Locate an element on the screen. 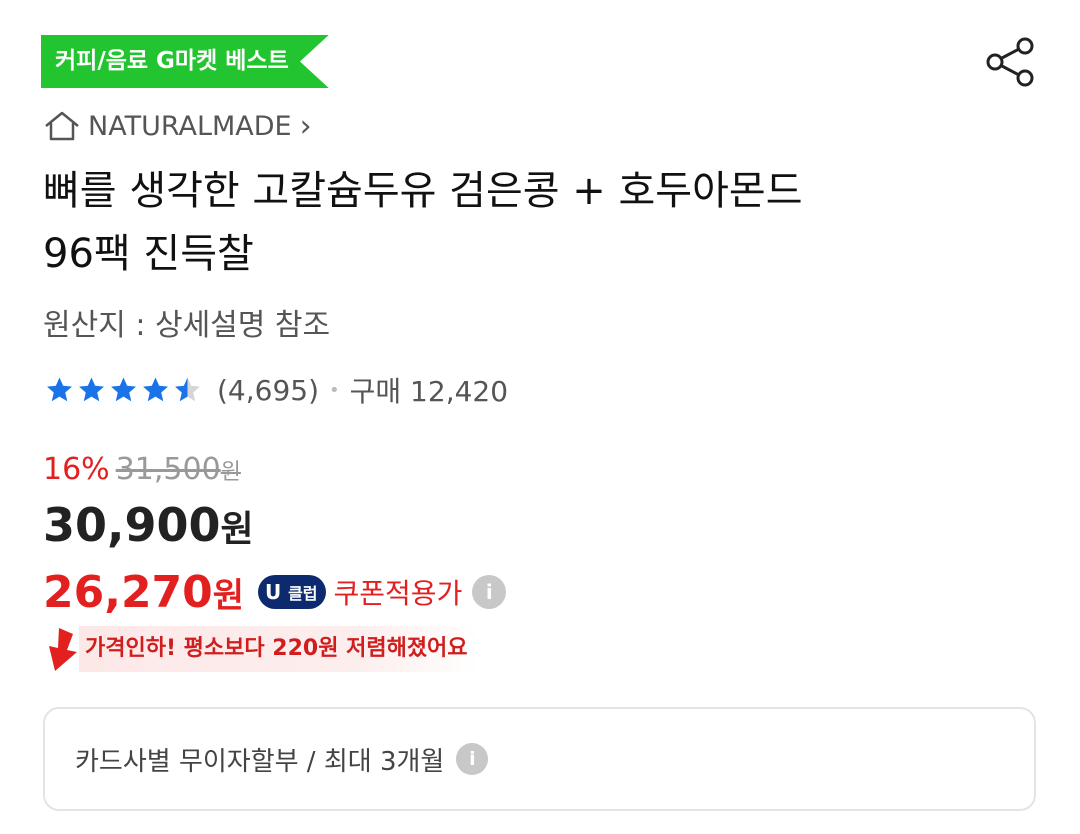 Image resolution: width=1080 pixels, height=834 pixels. share-button is located at coordinates (1010, 62).